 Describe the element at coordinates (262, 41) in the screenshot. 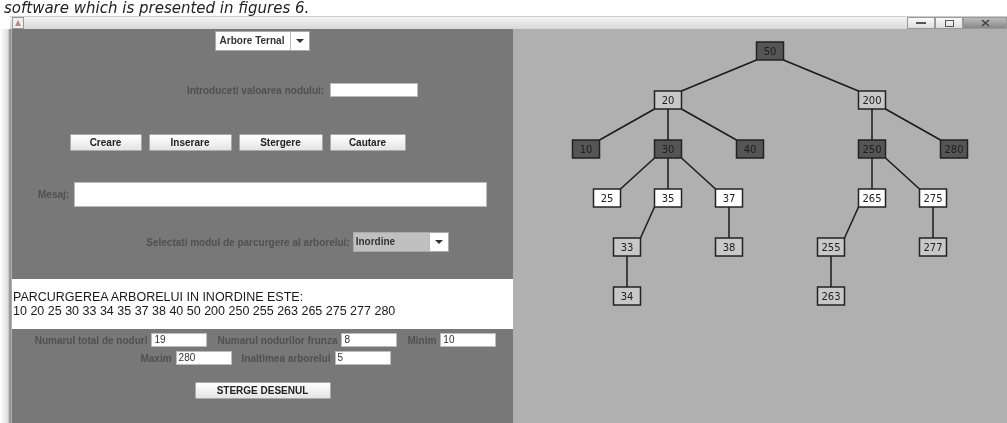

I see `tree-type-dropdown: Arbore Ternal` at that location.